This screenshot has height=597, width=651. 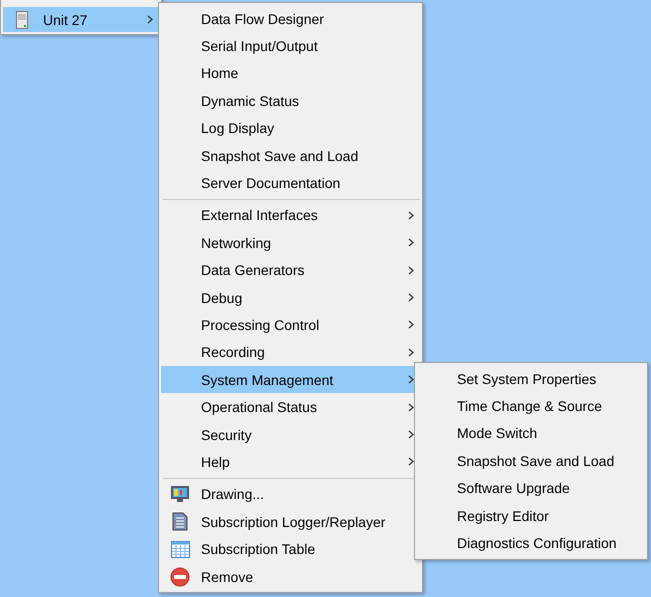 What do you see at coordinates (290, 407) in the screenshot?
I see `menu-item: Operational Status` at bounding box center [290, 407].